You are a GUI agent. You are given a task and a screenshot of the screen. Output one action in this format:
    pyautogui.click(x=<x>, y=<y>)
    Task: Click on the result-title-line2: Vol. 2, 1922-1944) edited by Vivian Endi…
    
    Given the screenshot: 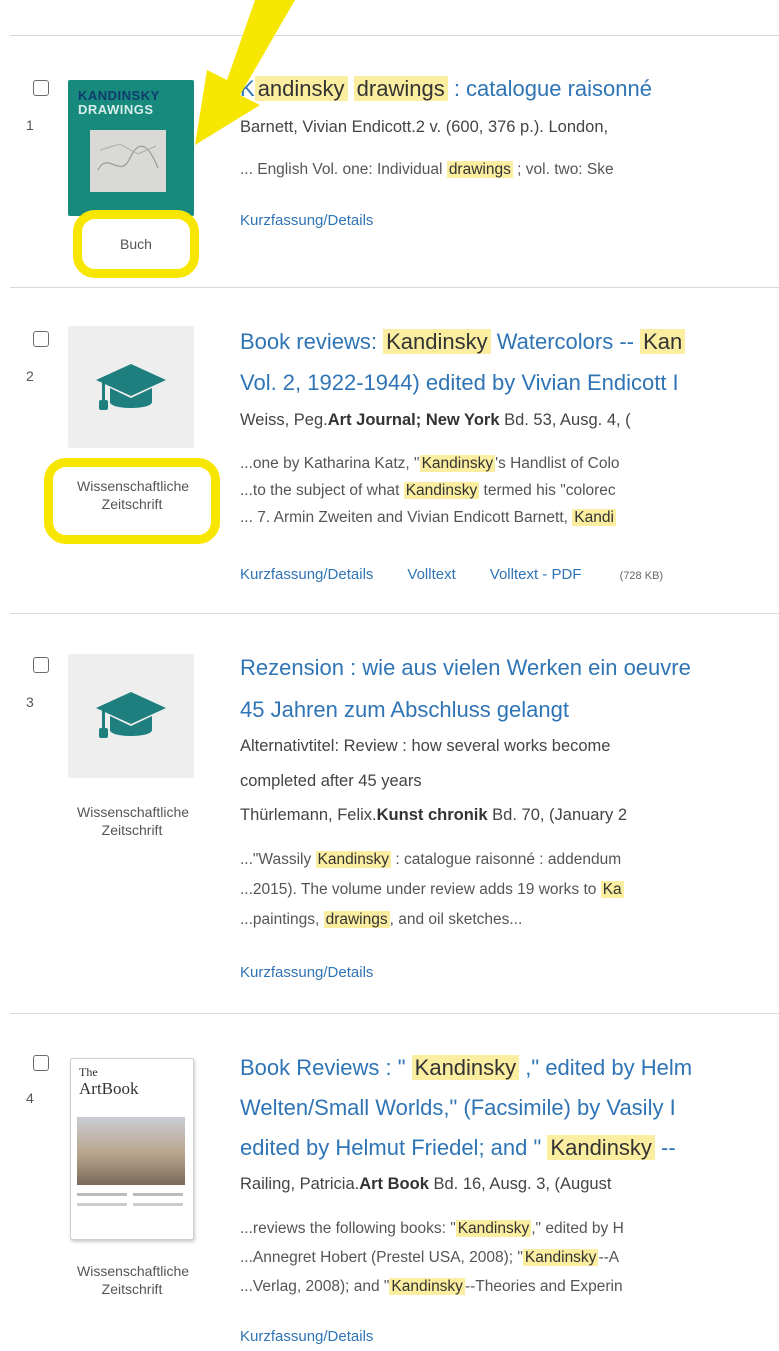 What is the action you would take?
    pyautogui.click(x=509, y=383)
    